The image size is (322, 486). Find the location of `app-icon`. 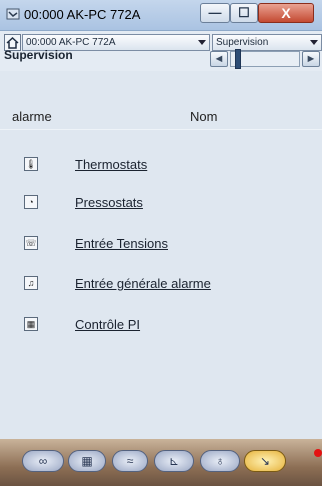

app-icon is located at coordinates (13, 14).